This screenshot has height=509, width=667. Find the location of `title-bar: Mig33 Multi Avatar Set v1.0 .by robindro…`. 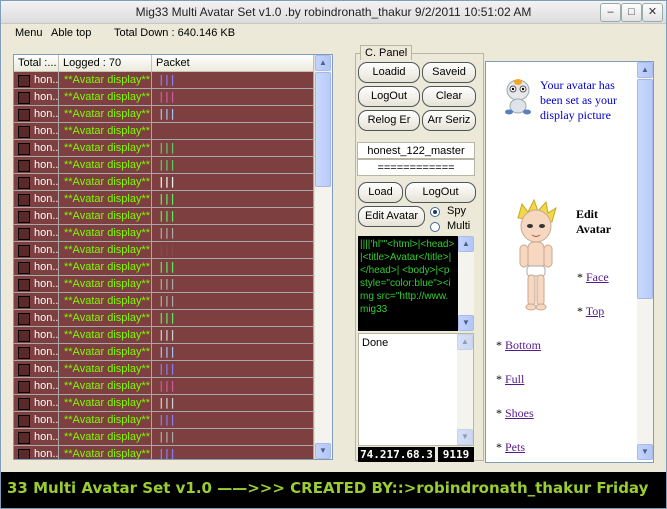

title-bar: Mig33 Multi Avatar Set v1.0 .by robindro… is located at coordinates (333, 12).